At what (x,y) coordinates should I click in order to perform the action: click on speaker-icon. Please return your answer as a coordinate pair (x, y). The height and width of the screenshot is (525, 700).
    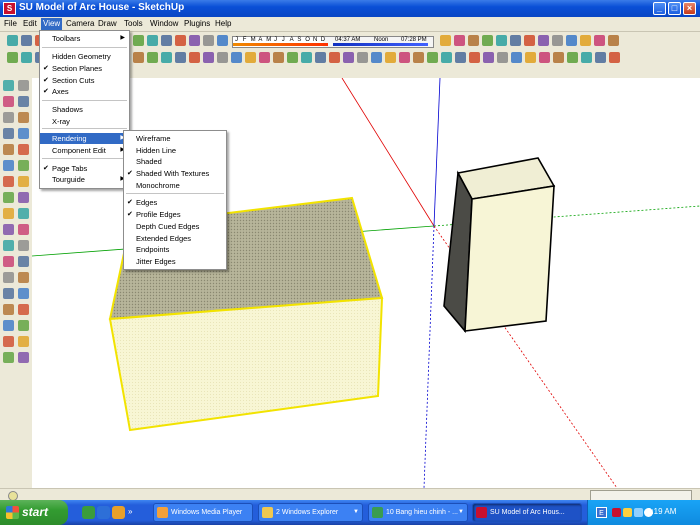
    Looking at the image, I should click on (627, 512).